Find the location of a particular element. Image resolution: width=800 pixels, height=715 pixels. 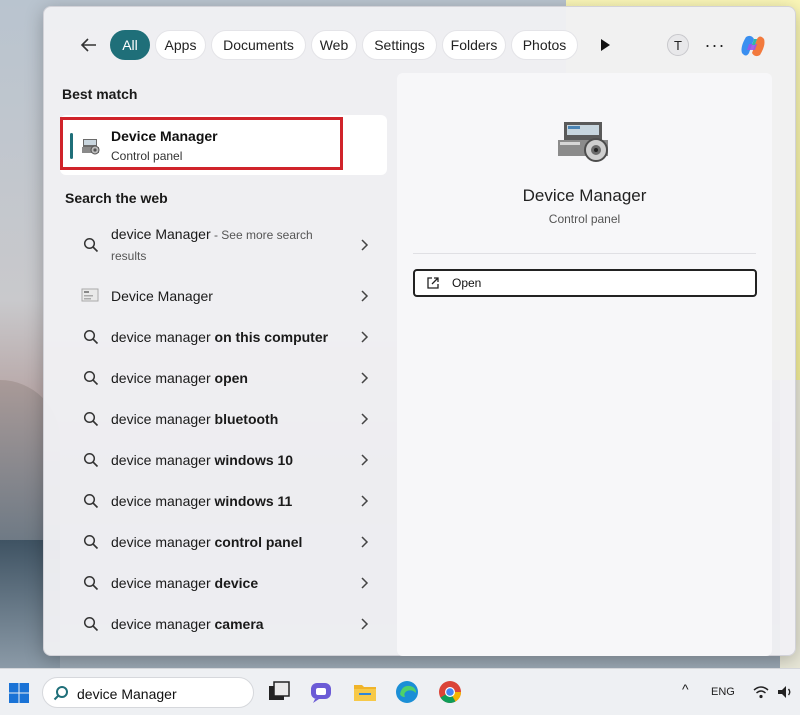

search-web-heading: Search the web is located at coordinates (116, 198).